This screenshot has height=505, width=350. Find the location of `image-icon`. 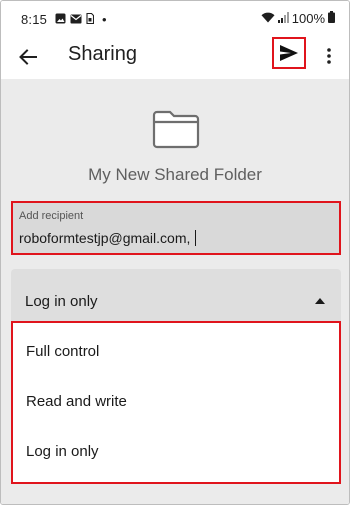

image-icon is located at coordinates (60, 19).